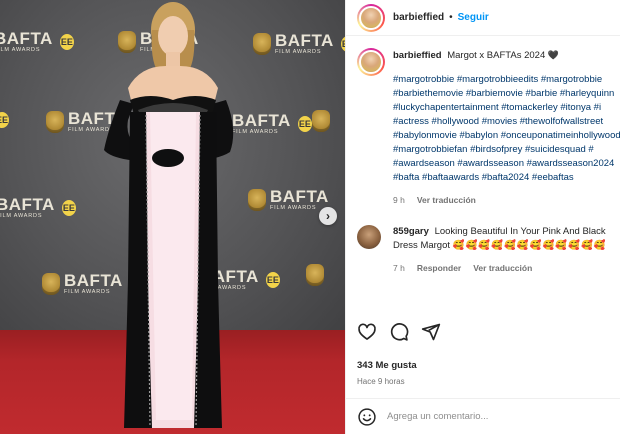 The height and width of the screenshot is (434, 620). I want to click on add-comment-bar, so click(483, 416).